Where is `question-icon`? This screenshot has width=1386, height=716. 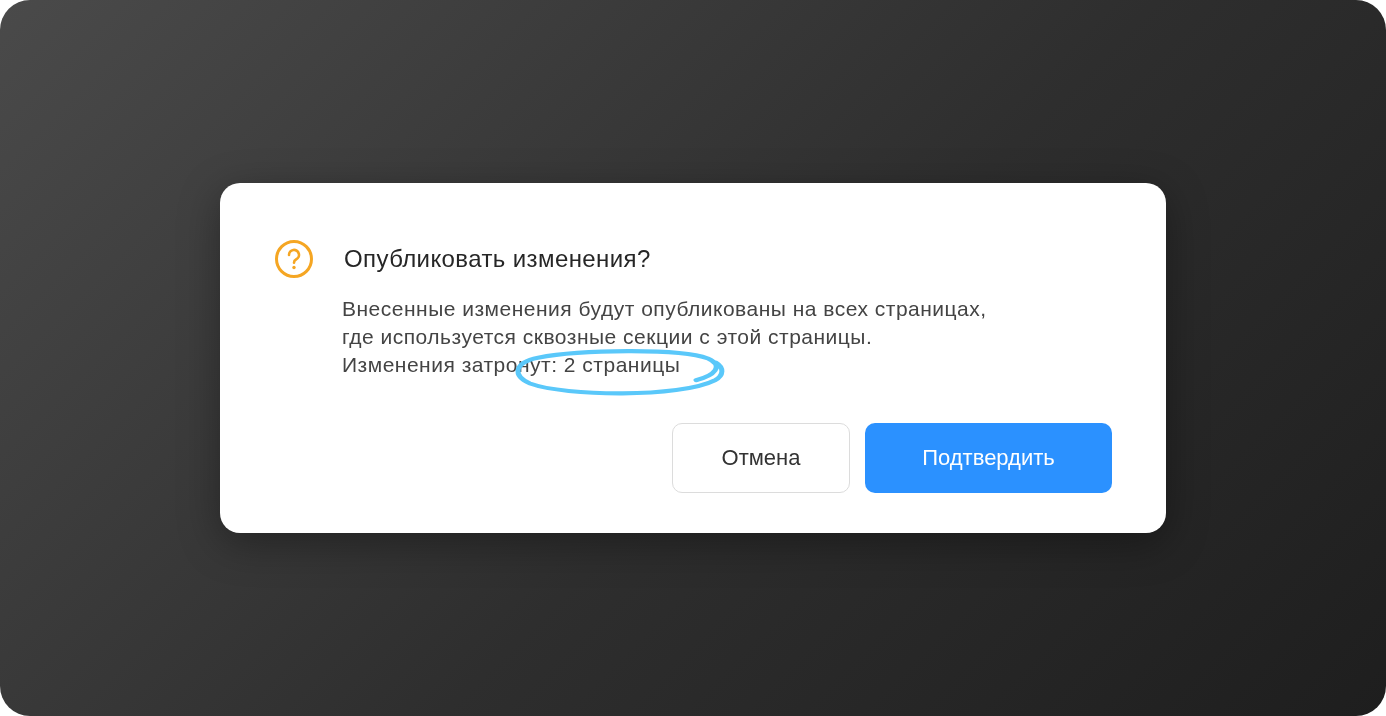 question-icon is located at coordinates (294, 259).